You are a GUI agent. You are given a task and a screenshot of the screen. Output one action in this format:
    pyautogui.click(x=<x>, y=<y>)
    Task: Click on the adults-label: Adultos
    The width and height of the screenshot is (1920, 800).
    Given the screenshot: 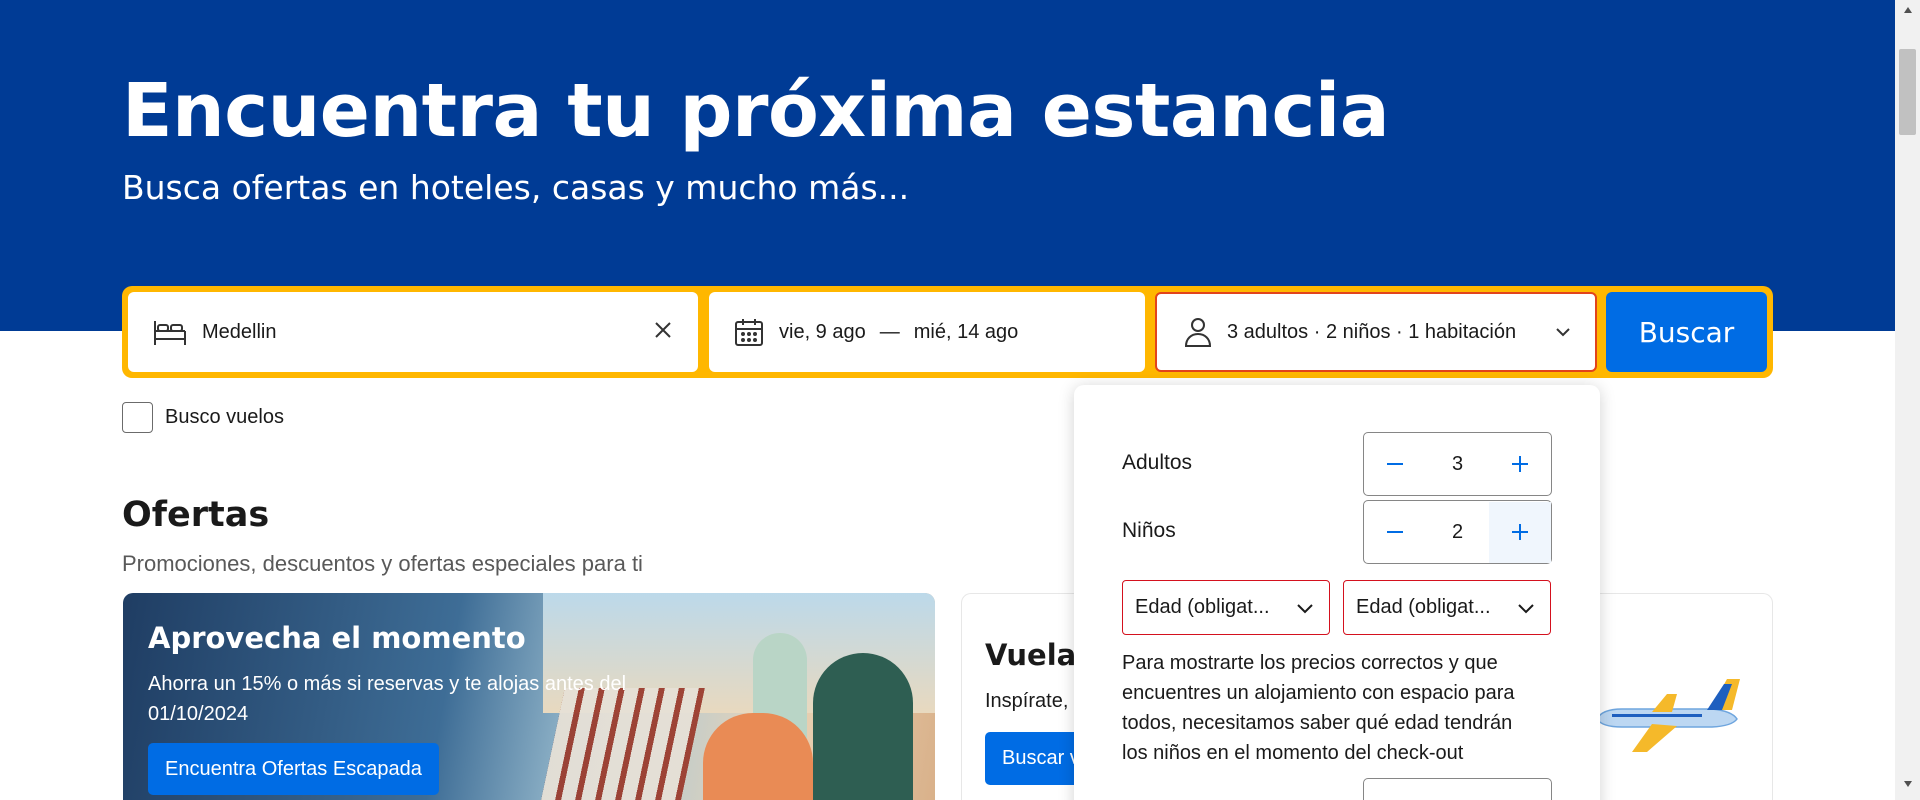 What is the action you would take?
    pyautogui.click(x=1157, y=462)
    